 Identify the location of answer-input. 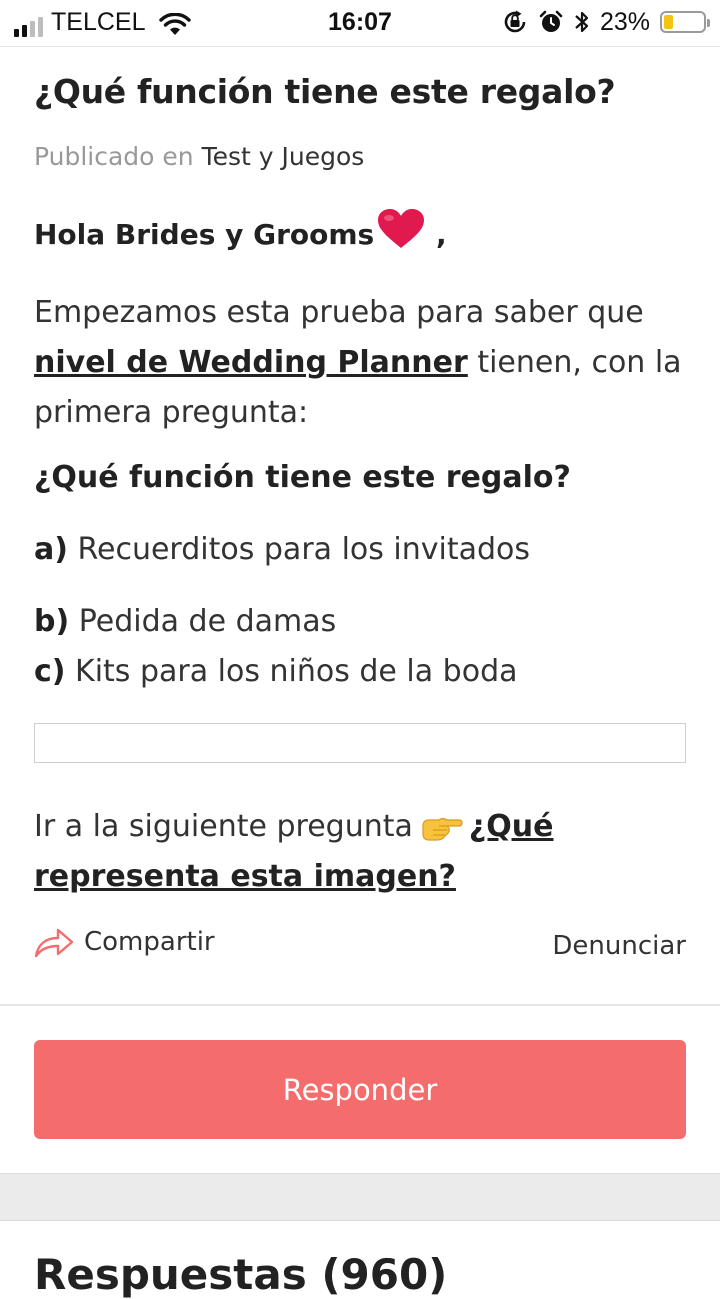
(360, 743).